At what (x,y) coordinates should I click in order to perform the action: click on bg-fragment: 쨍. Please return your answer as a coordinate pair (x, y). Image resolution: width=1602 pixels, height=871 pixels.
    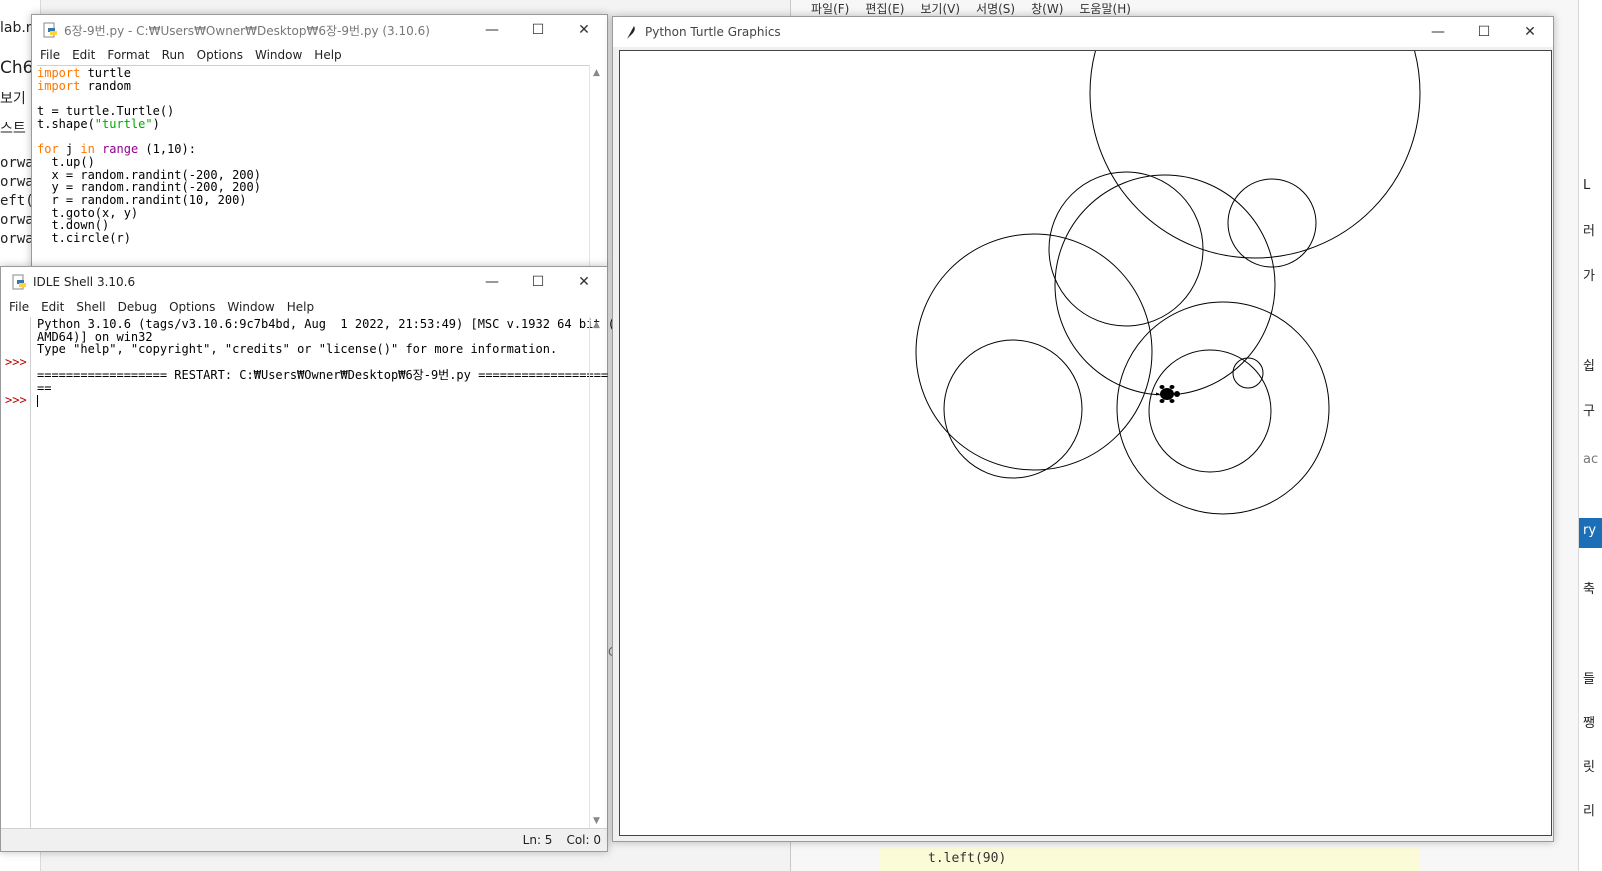
    Looking at the image, I should click on (1589, 723).